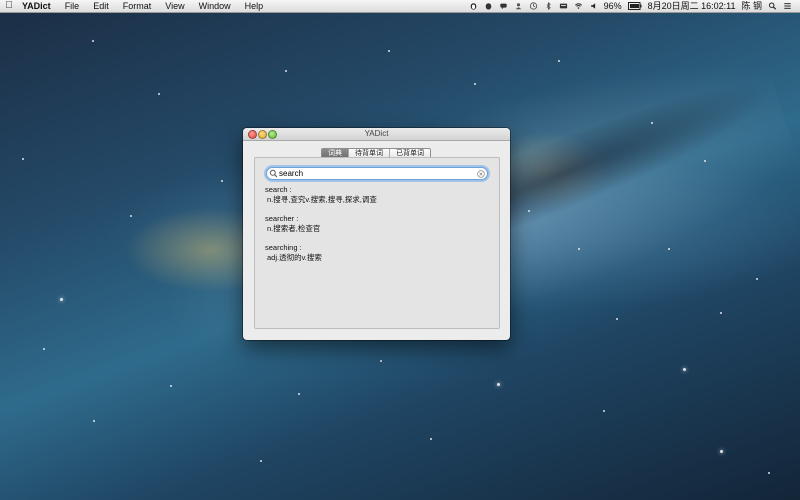 The image size is (800, 500). I want to click on menu-file: File, so click(72, 6).